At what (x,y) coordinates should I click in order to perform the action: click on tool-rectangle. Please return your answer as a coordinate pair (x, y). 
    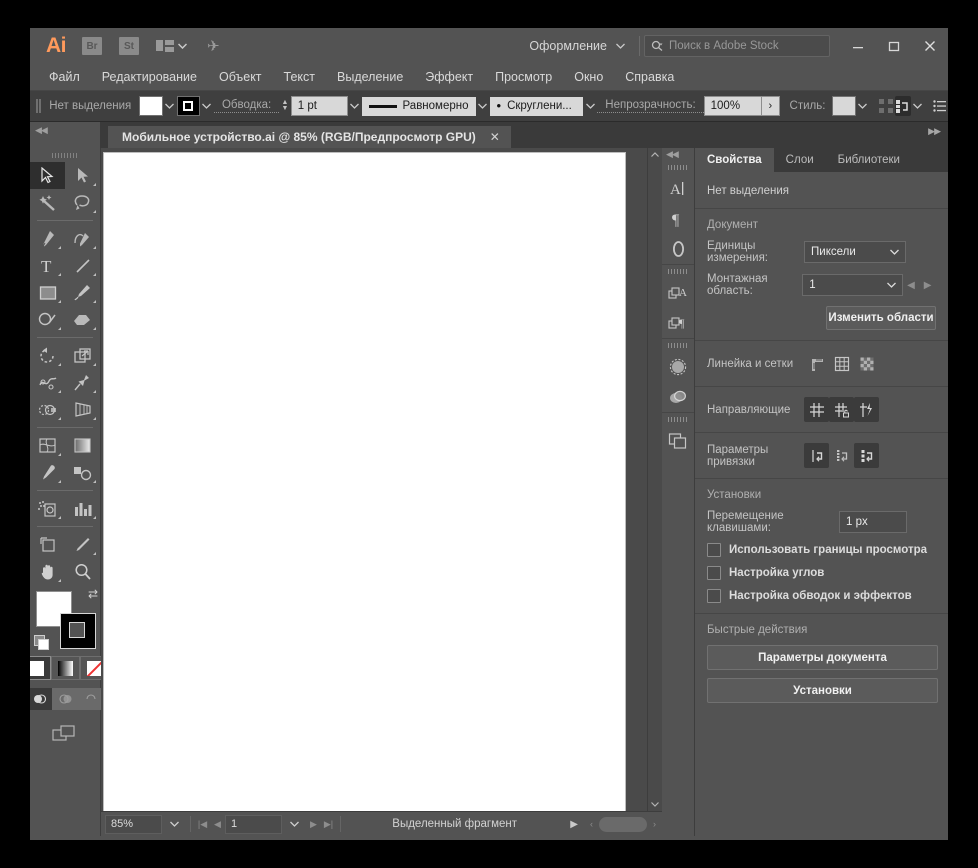
    Looking at the image, I should click on (47, 292).